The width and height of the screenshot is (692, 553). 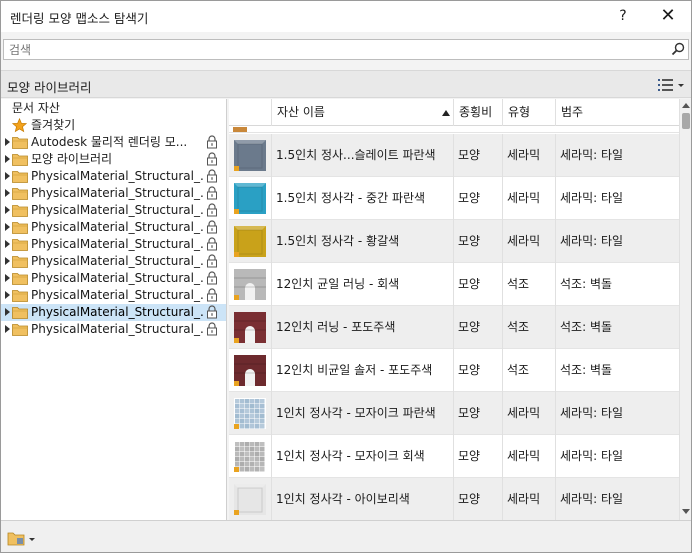 I want to click on open-library-icon, so click(x=22, y=538).